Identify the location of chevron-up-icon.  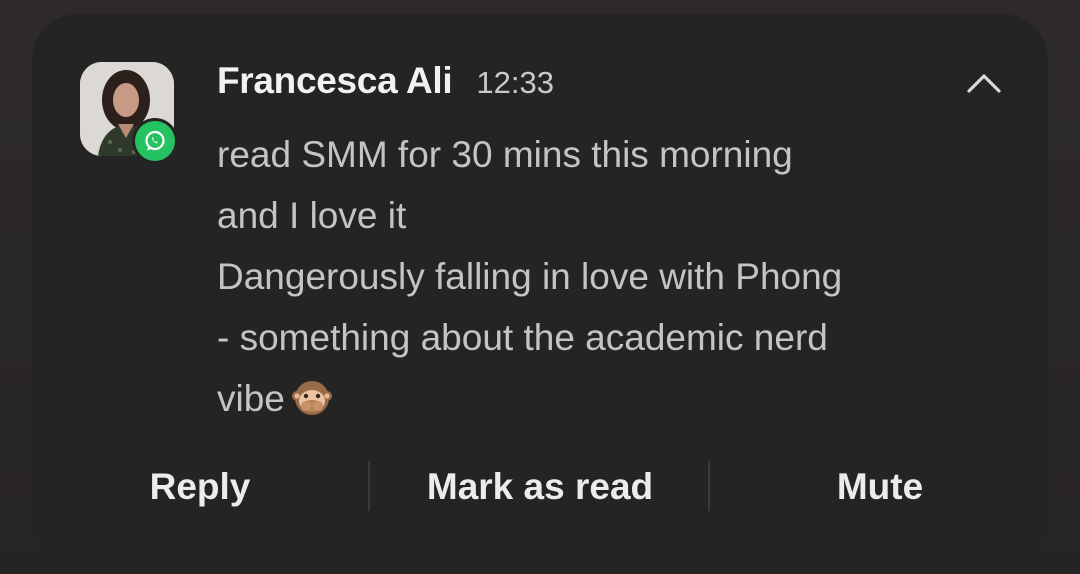
(984, 83).